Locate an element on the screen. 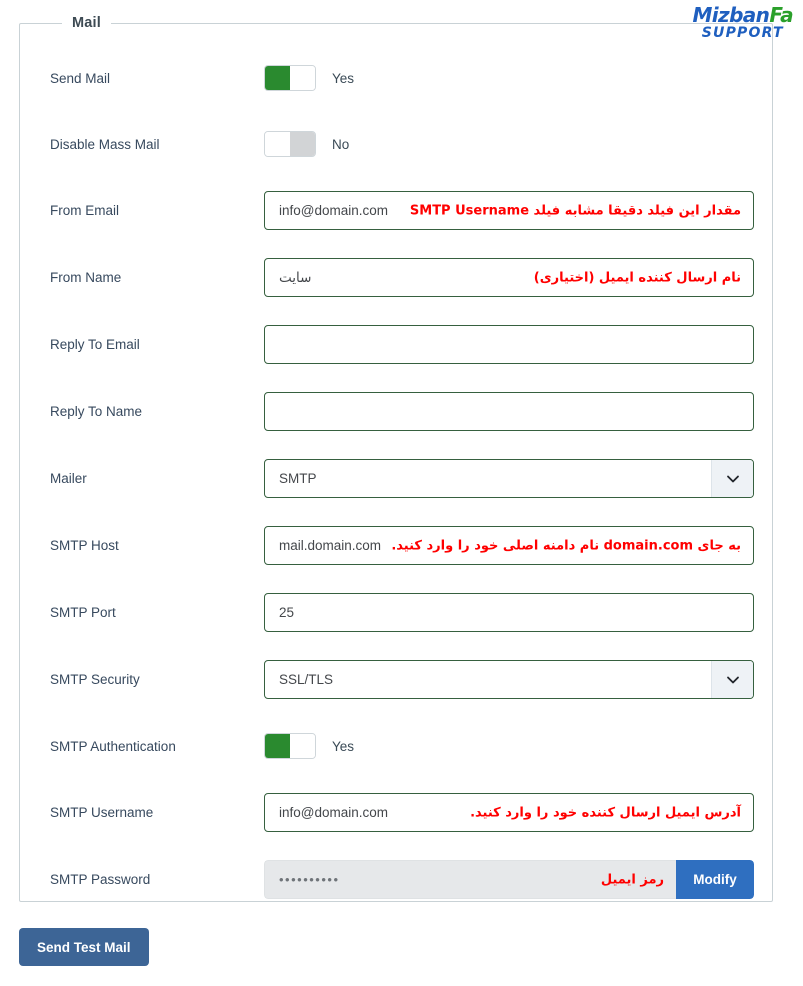  smtp-password-group: •••••••••• رمز ایمیل Modify is located at coordinates (509, 879).